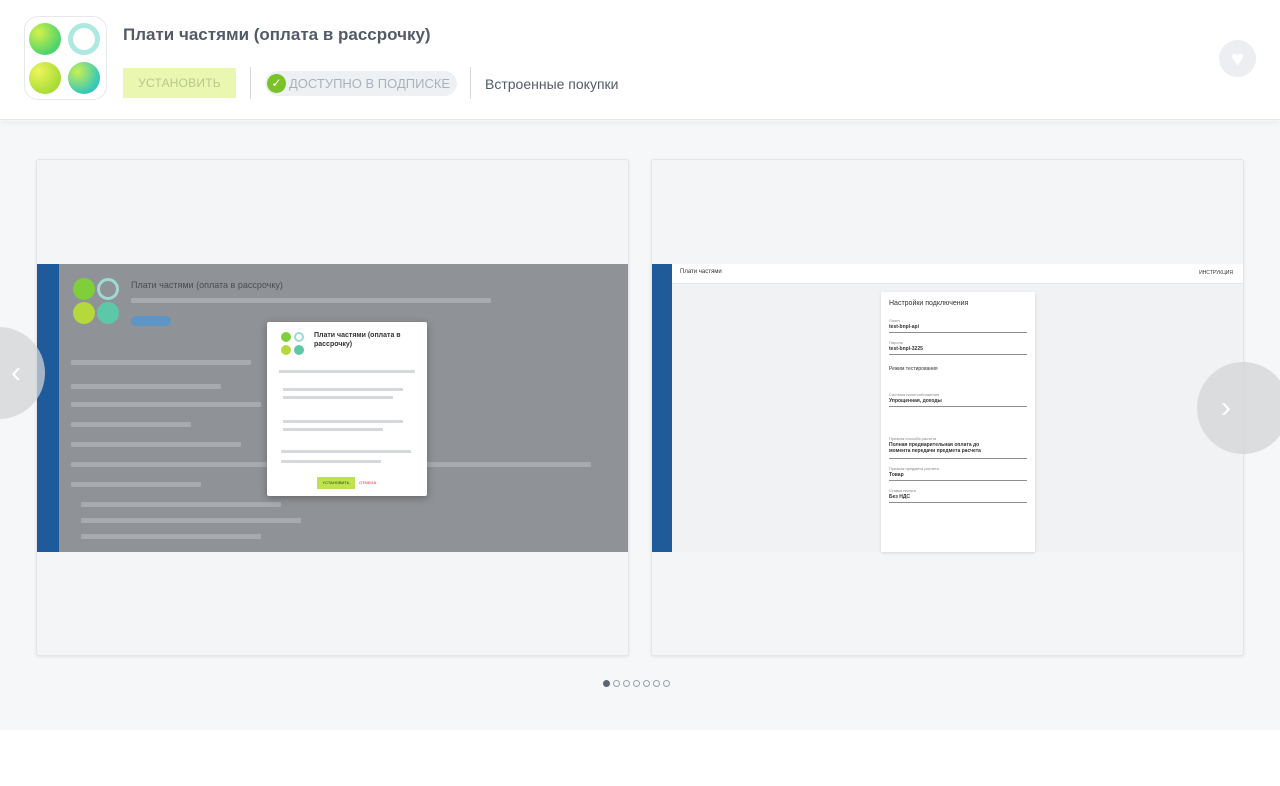 The image size is (1280, 786). What do you see at coordinates (958, 349) in the screenshot?
I see `password-field` at bounding box center [958, 349].